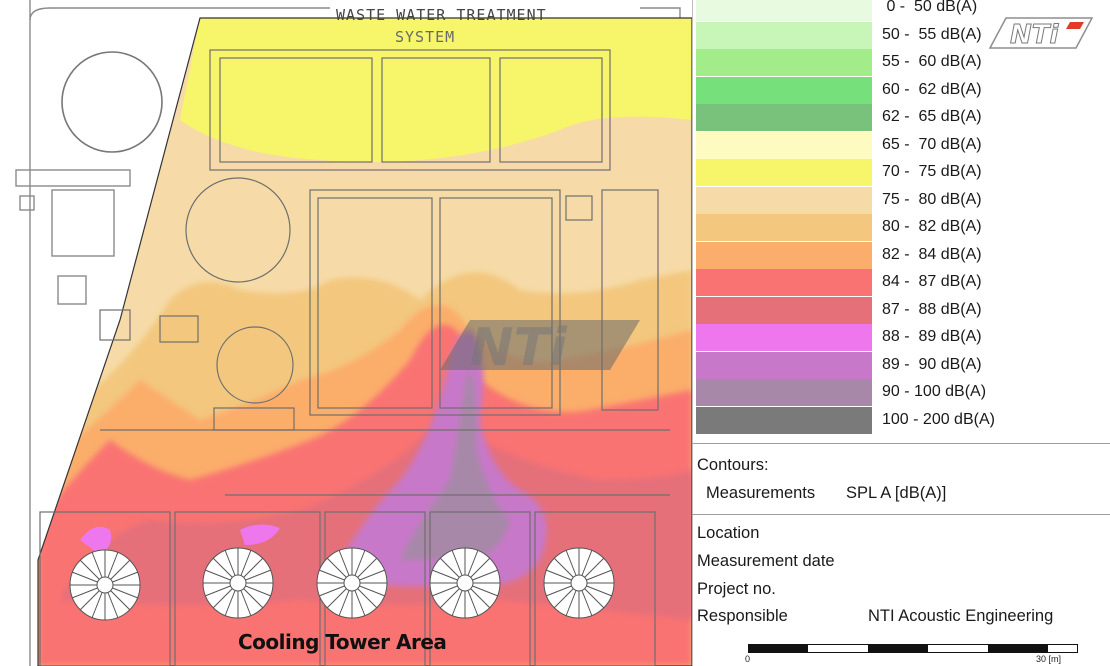 The width and height of the screenshot is (1110, 666). I want to click on legend-label: 55 - 60 dB(A), so click(932, 61).